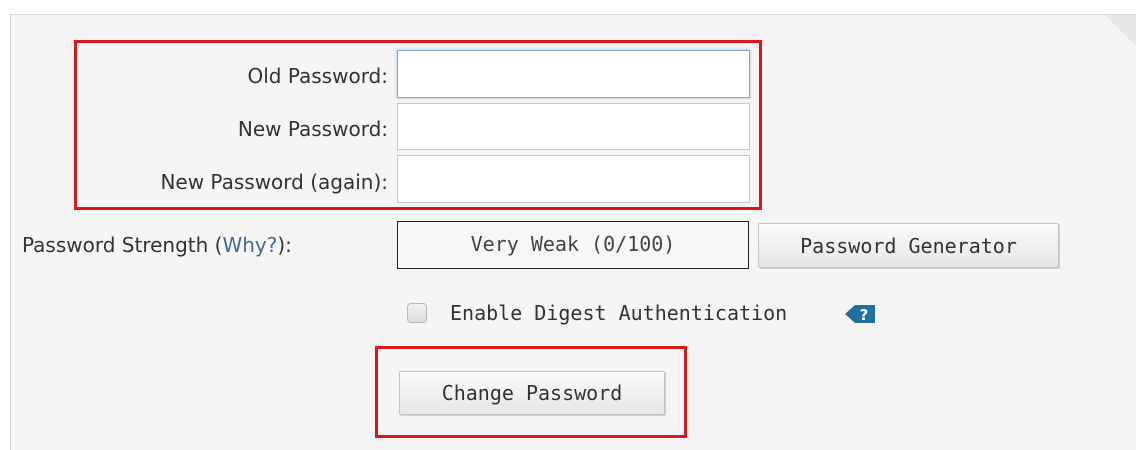 Image resolution: width=1136 pixels, height=450 pixels. What do you see at coordinates (317, 76) in the screenshot?
I see `old-password-label: Old Password:` at bounding box center [317, 76].